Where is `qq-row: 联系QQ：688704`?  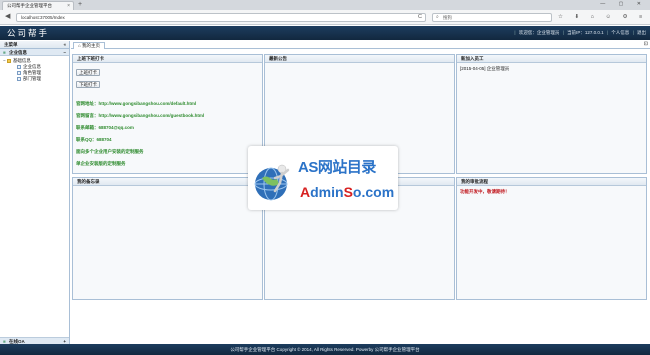 qq-row: 联系QQ：688704 is located at coordinates (94, 139).